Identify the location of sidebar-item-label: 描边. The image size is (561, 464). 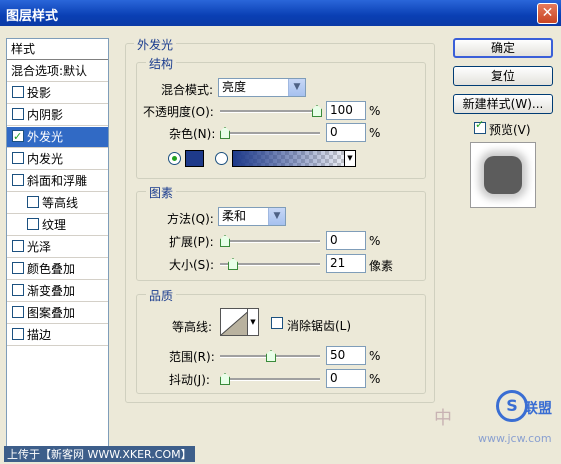
(39, 335).